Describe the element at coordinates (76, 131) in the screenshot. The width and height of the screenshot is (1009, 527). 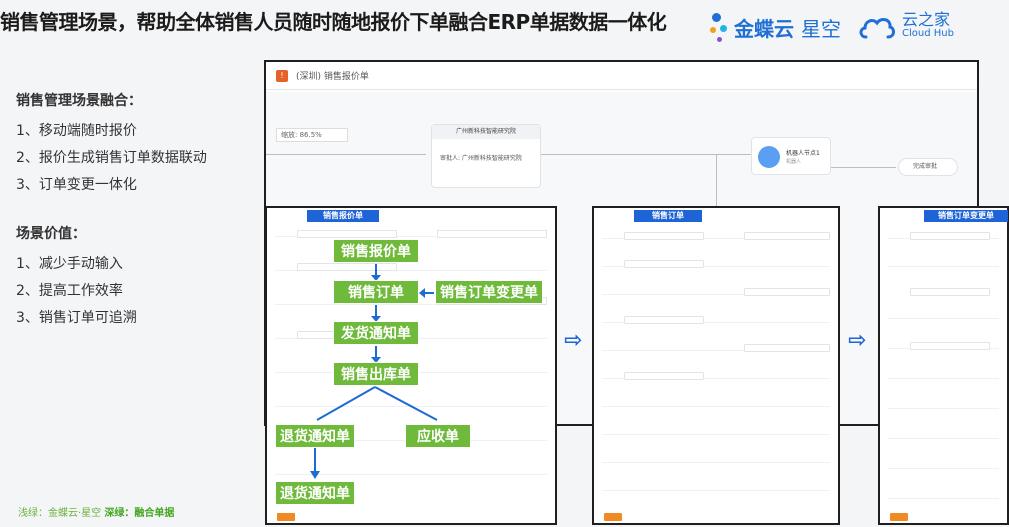
I see `fusion-item: 1、移动端随时报价` at that location.